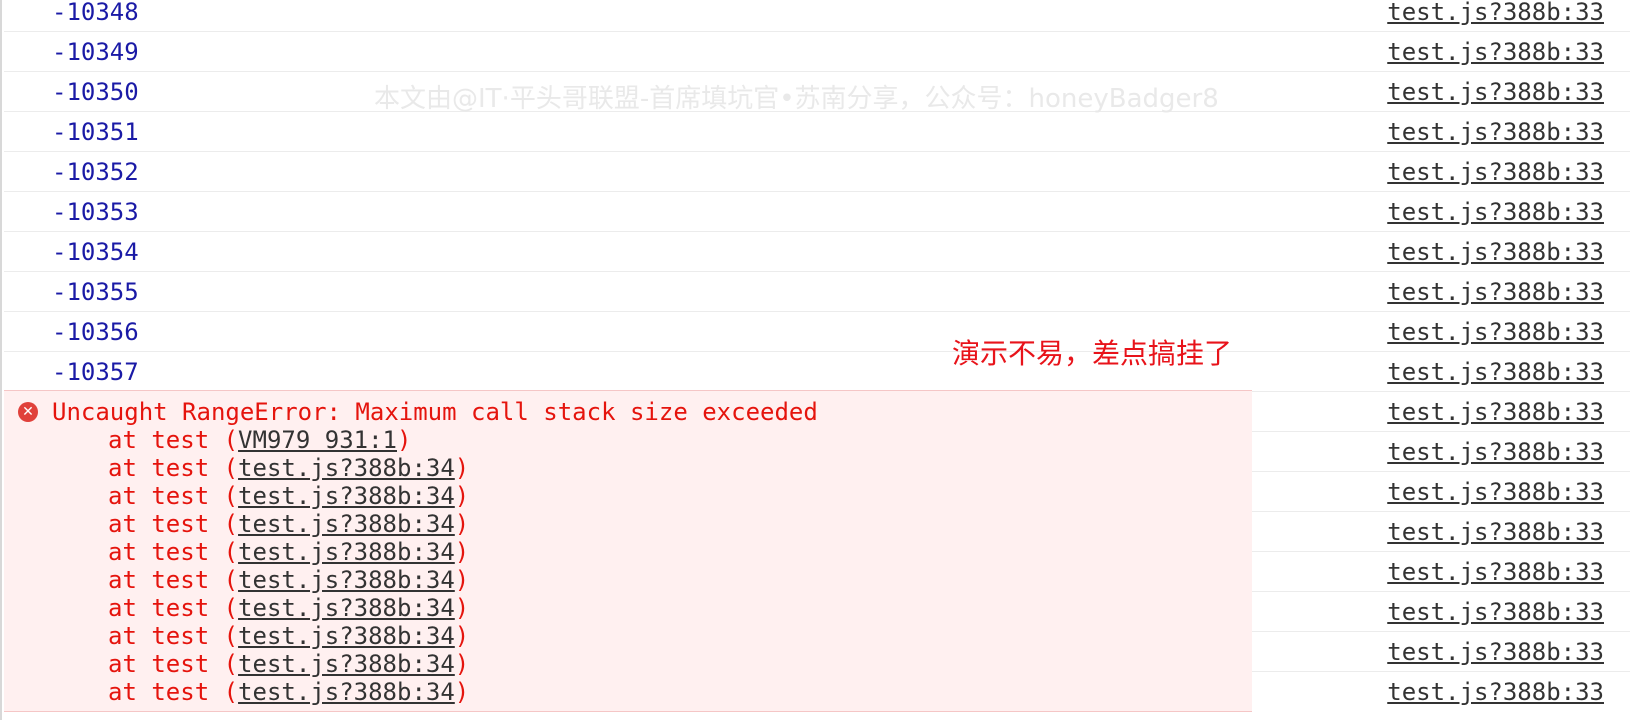  Describe the element at coordinates (95, 13) in the screenshot. I see `log-value: -10348` at that location.